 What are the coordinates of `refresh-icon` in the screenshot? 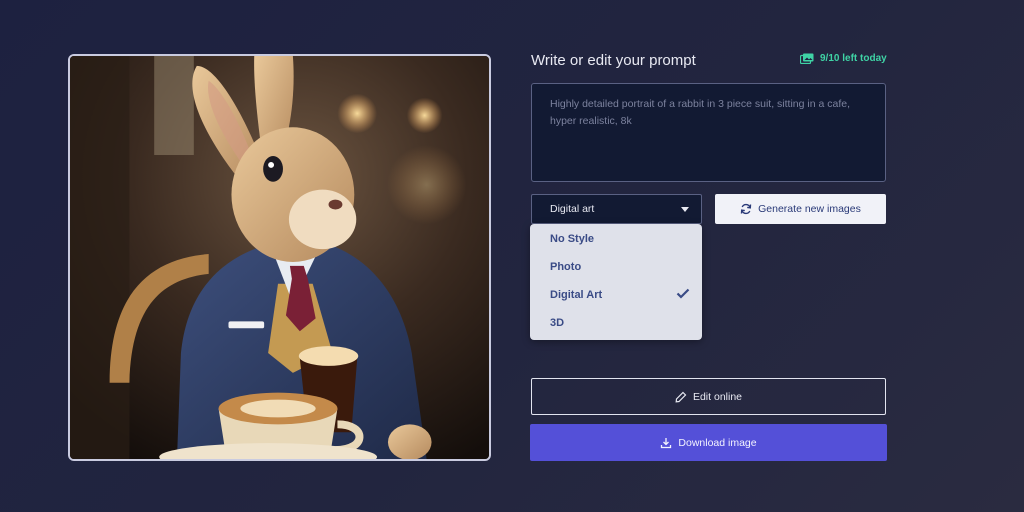 It's located at (746, 209).